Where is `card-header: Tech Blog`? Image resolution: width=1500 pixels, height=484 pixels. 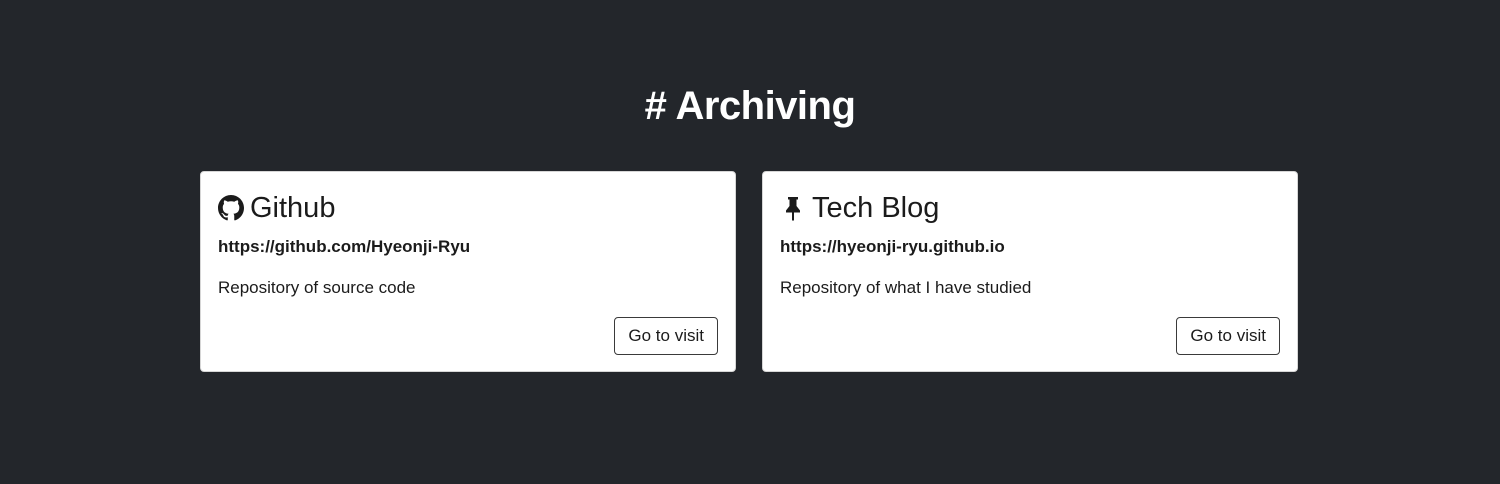 card-header: Tech Blog is located at coordinates (859, 208).